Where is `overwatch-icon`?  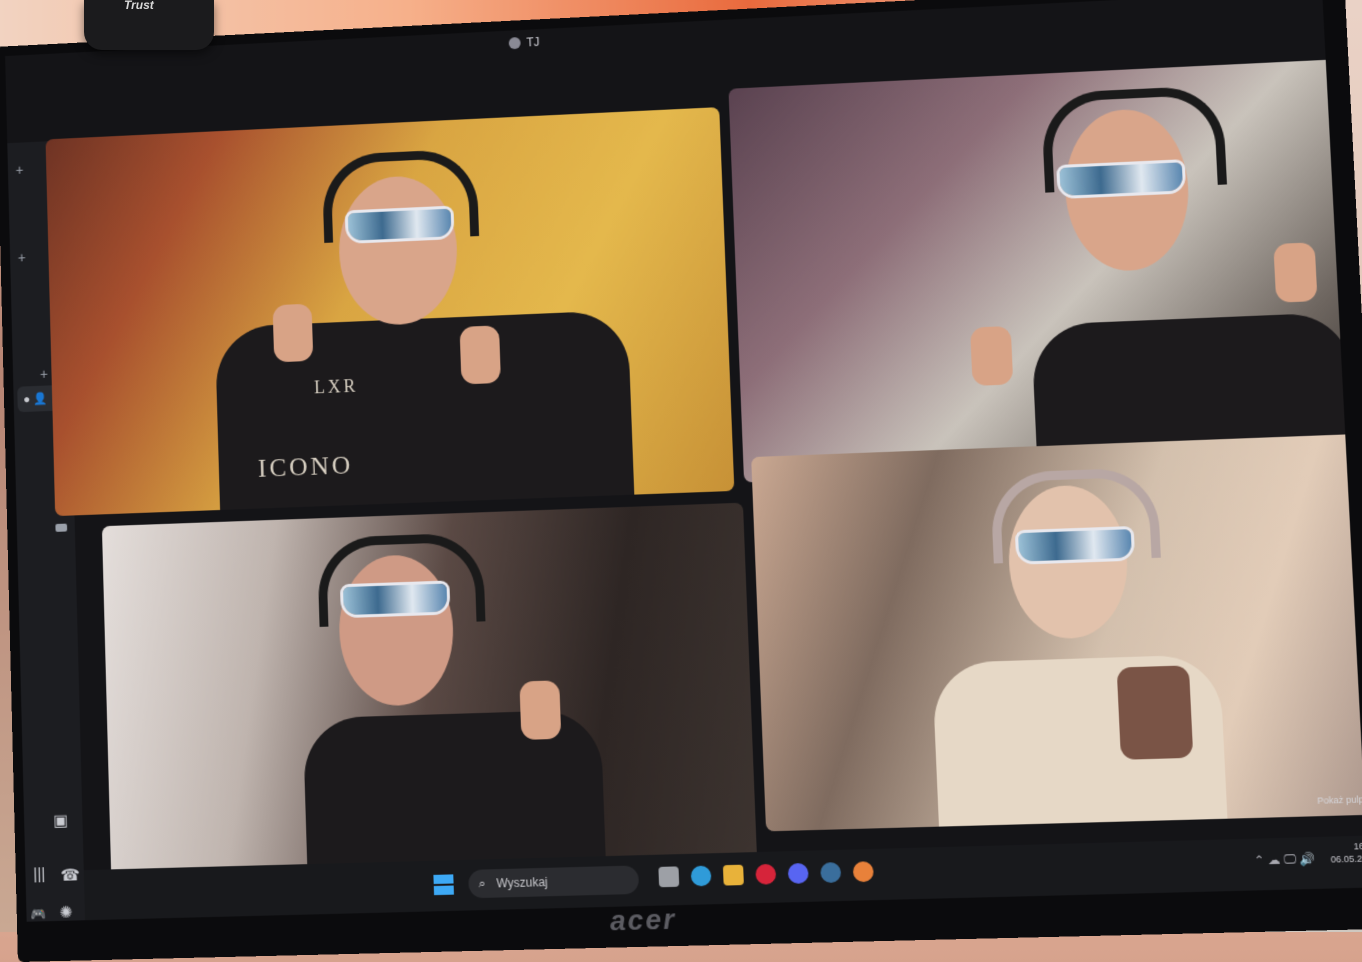 overwatch-icon is located at coordinates (863, 872).